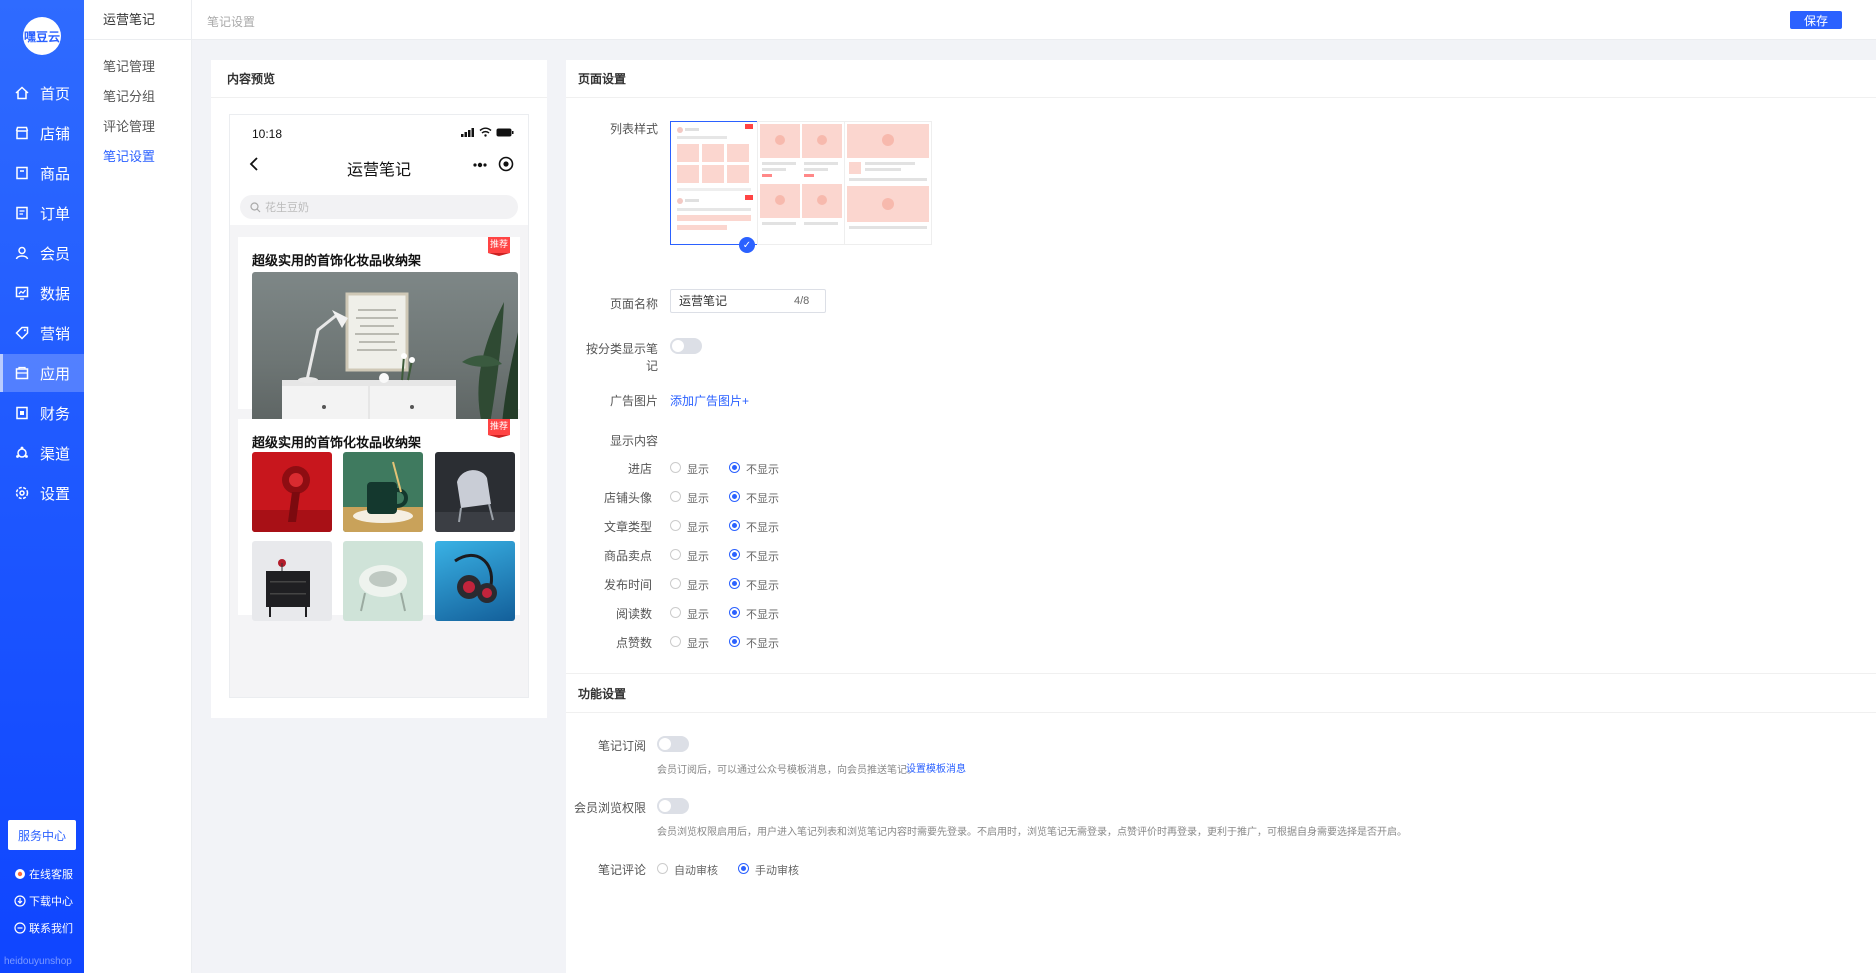 The height and width of the screenshot is (973, 1876). I want to click on nav-label: 设置, so click(55, 494).